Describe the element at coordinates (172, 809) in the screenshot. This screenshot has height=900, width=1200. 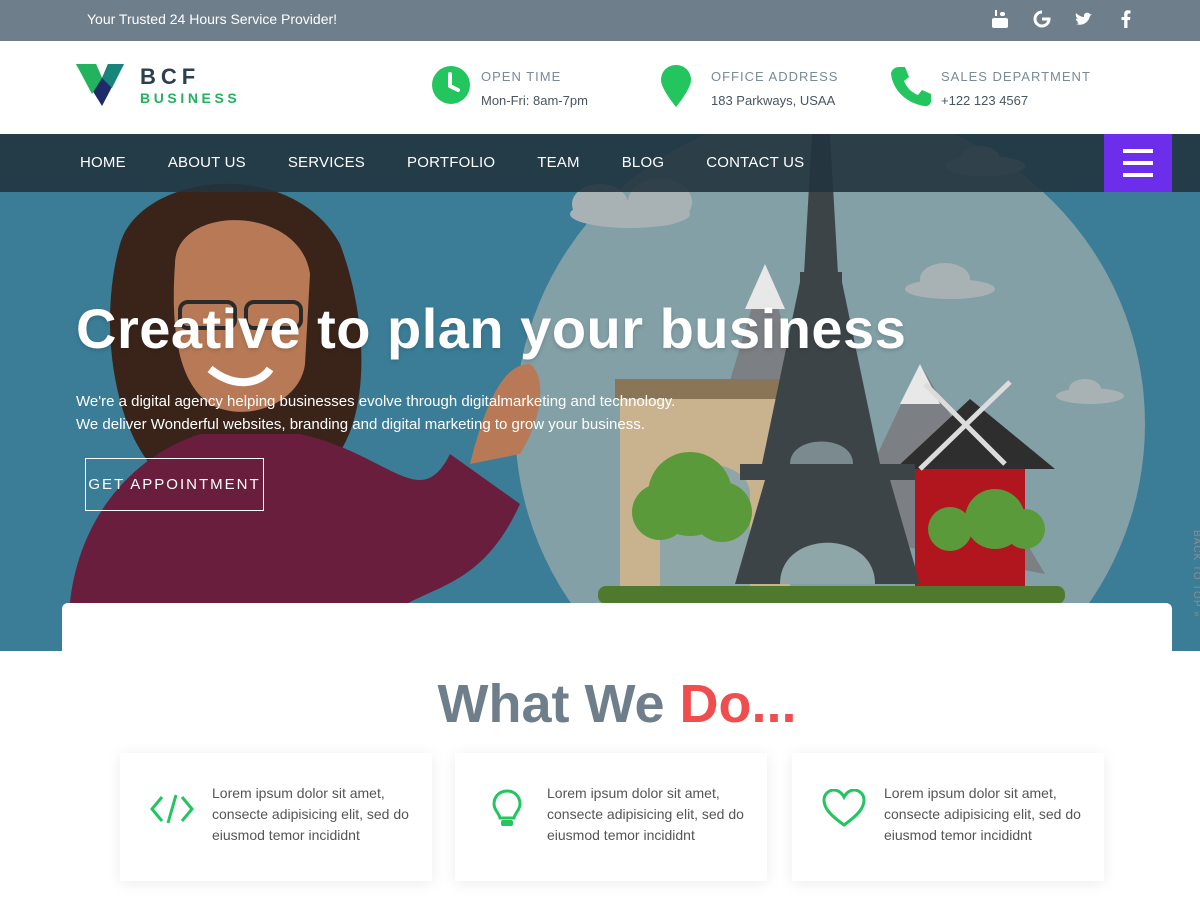
I see `code-icon` at that location.